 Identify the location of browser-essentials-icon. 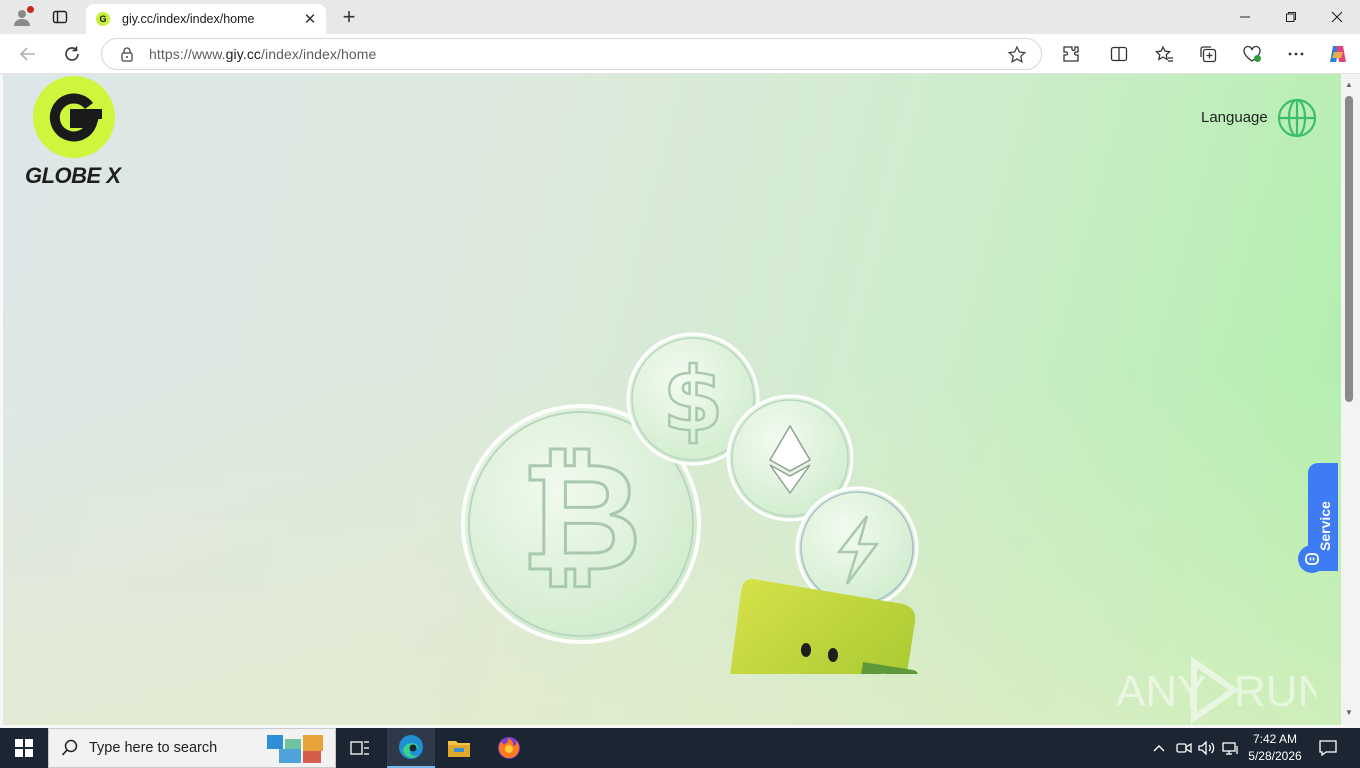
(1252, 54).